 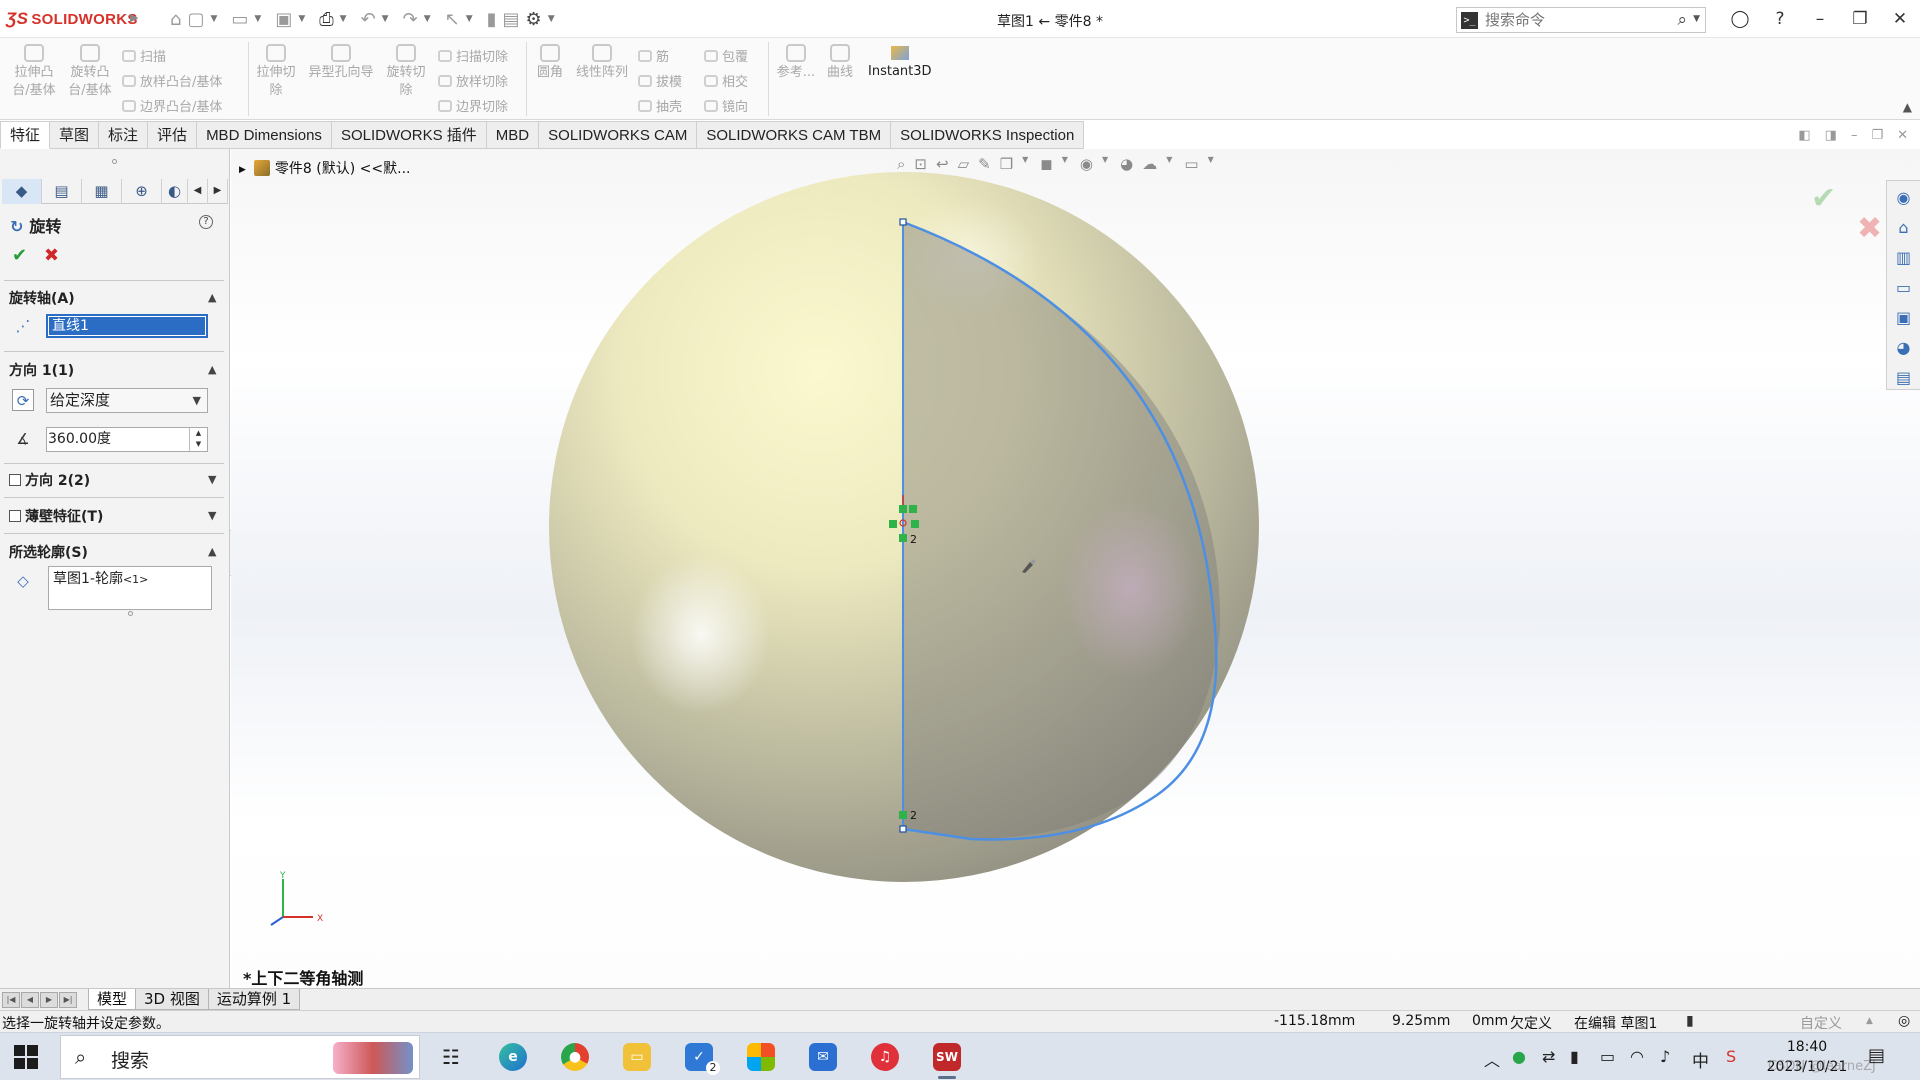 What do you see at coordinates (513, 135) in the screenshot?
I see `tab-cm-6: MBD` at bounding box center [513, 135].